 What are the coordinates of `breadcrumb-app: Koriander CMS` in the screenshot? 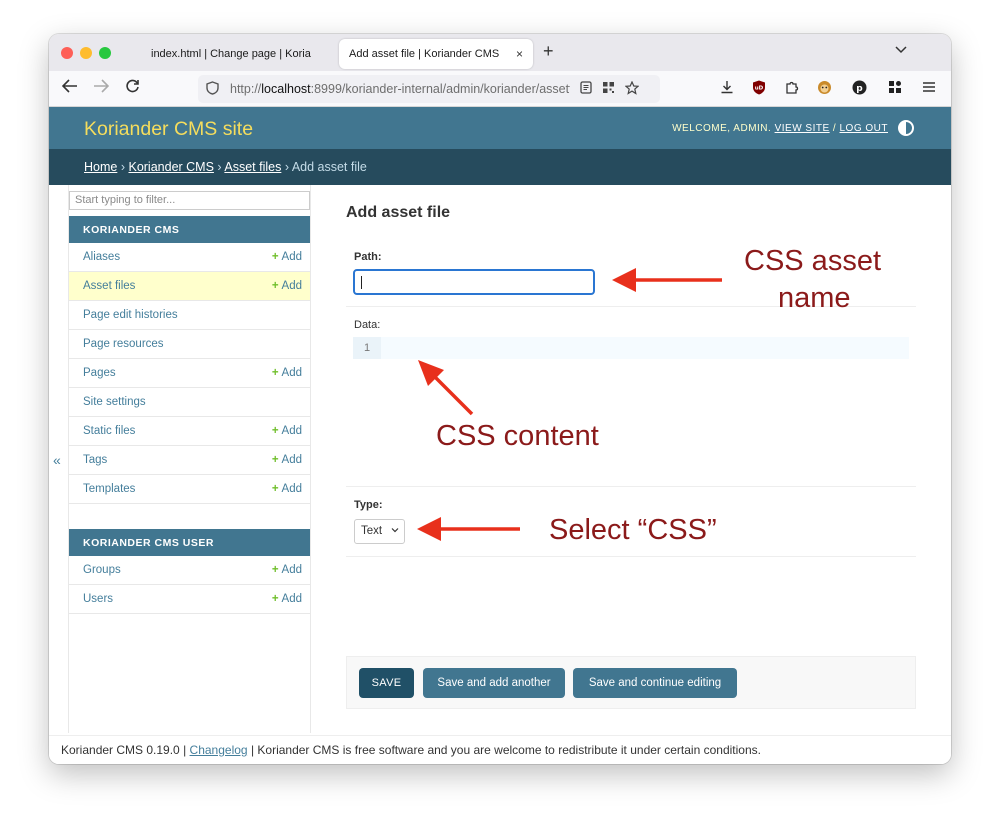 It's located at (170, 167).